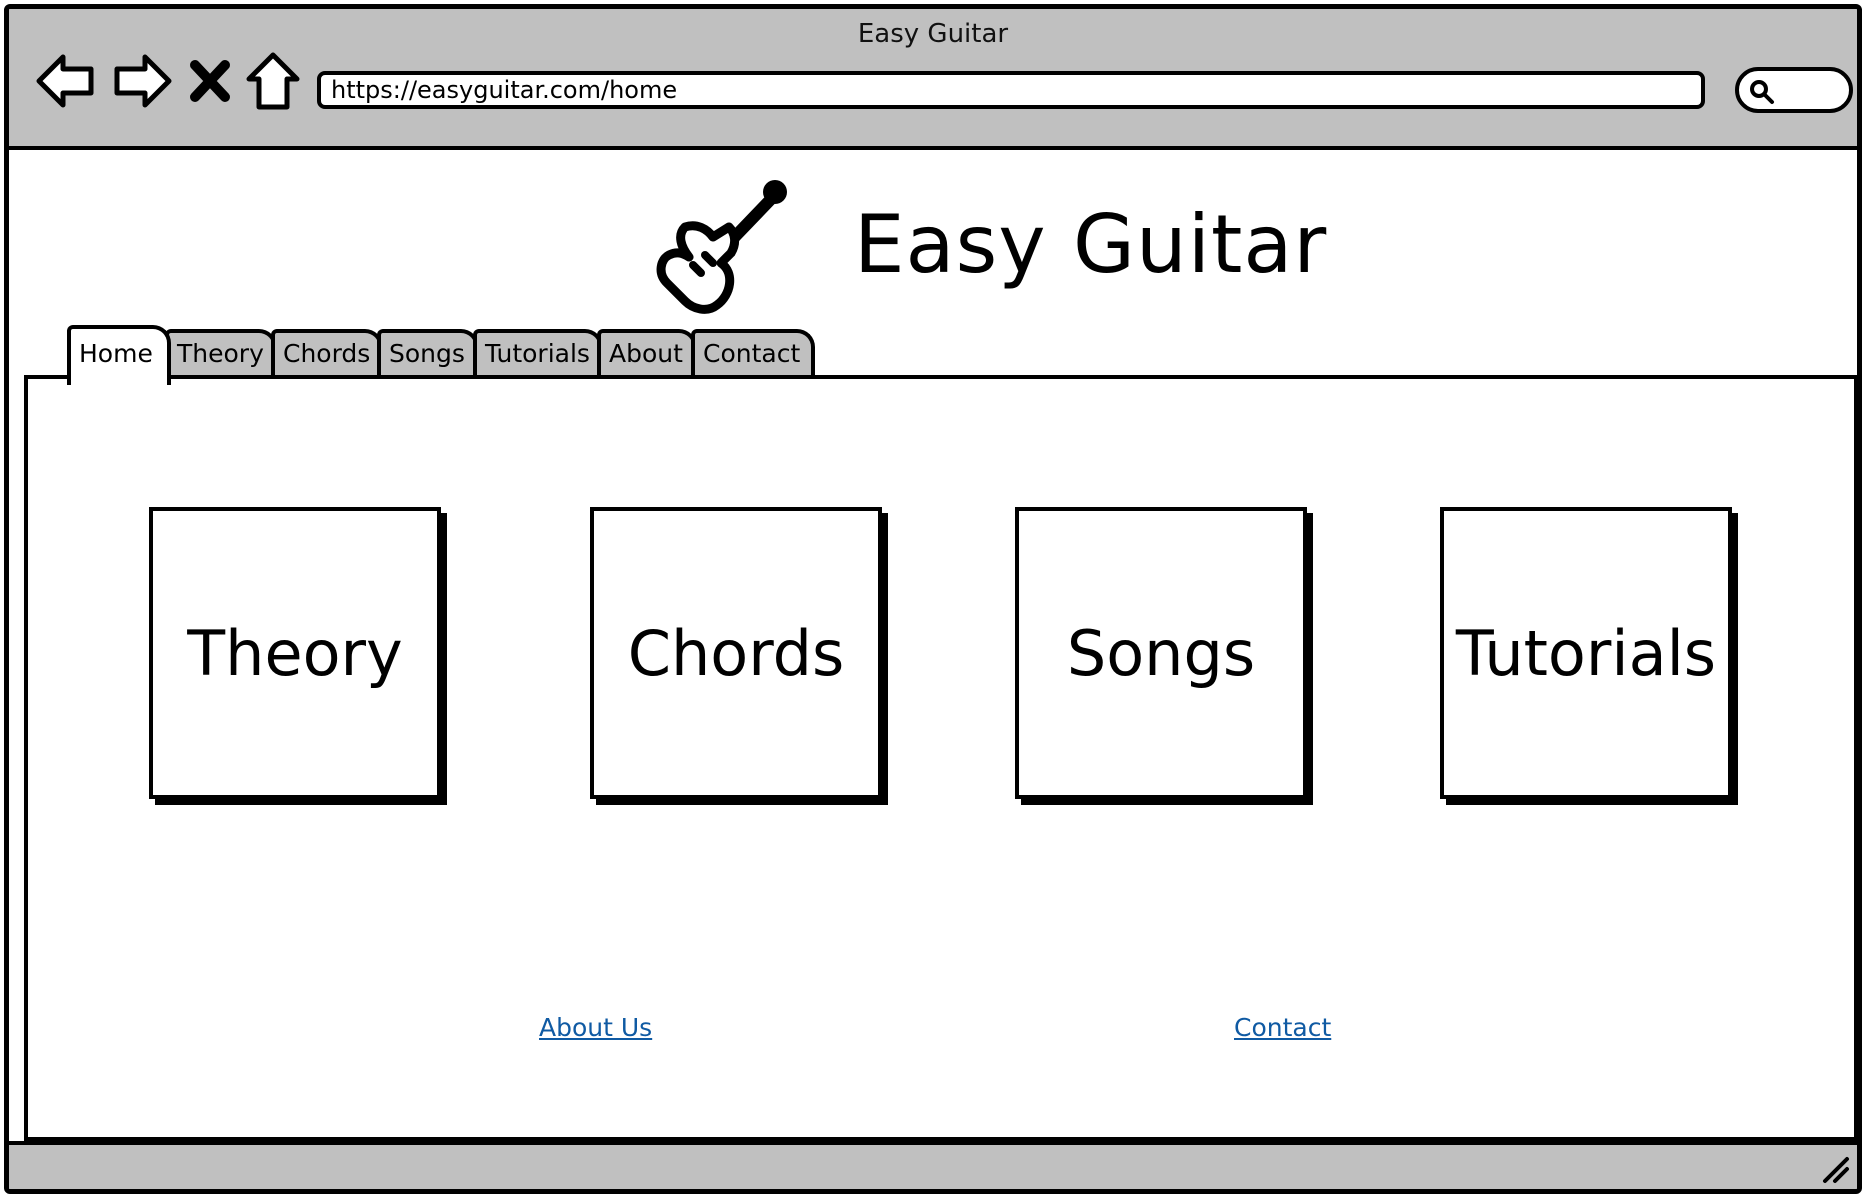 The height and width of the screenshot is (1200, 1870). I want to click on tab-home: Home, so click(119, 355).